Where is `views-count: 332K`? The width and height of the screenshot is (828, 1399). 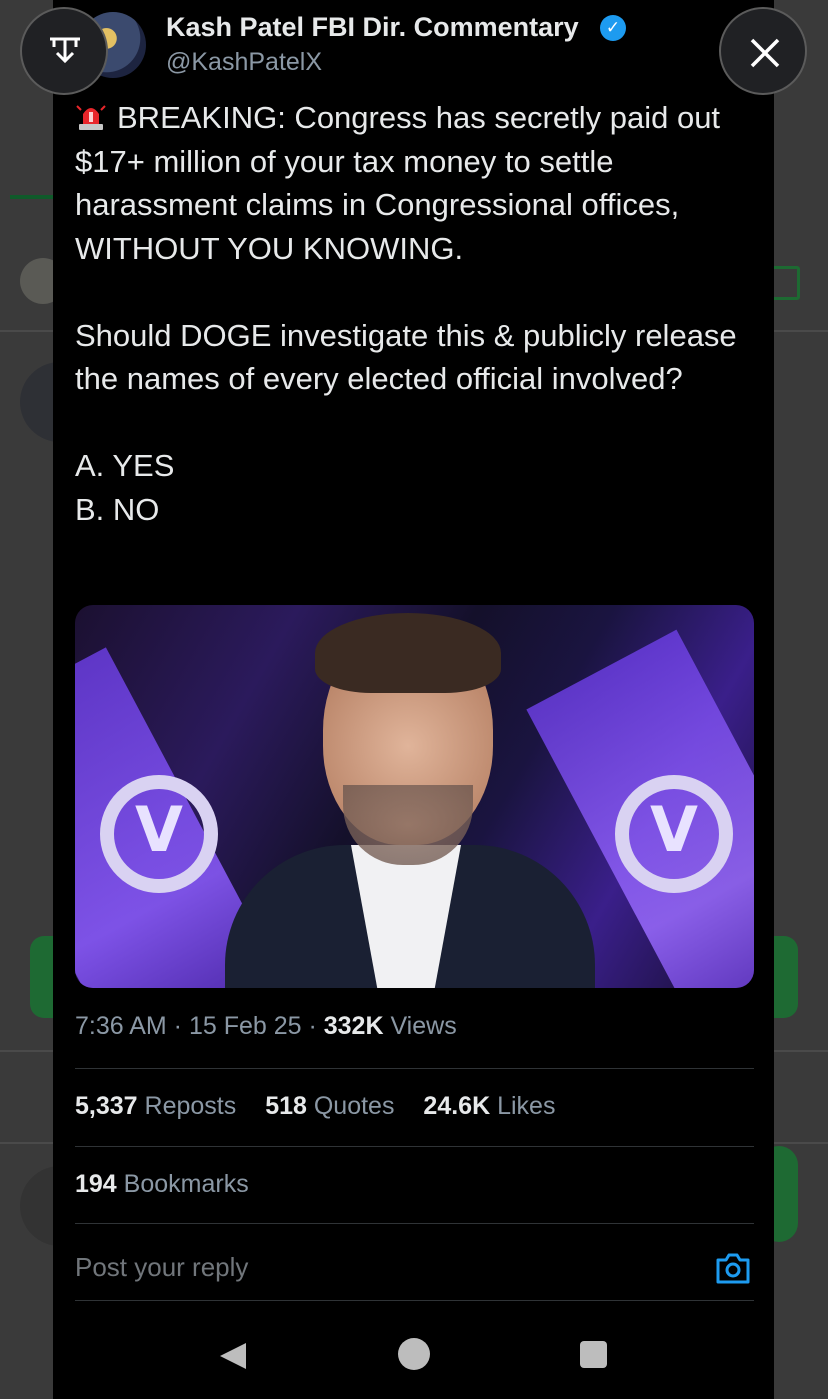
views-count: 332K is located at coordinates (353, 1026).